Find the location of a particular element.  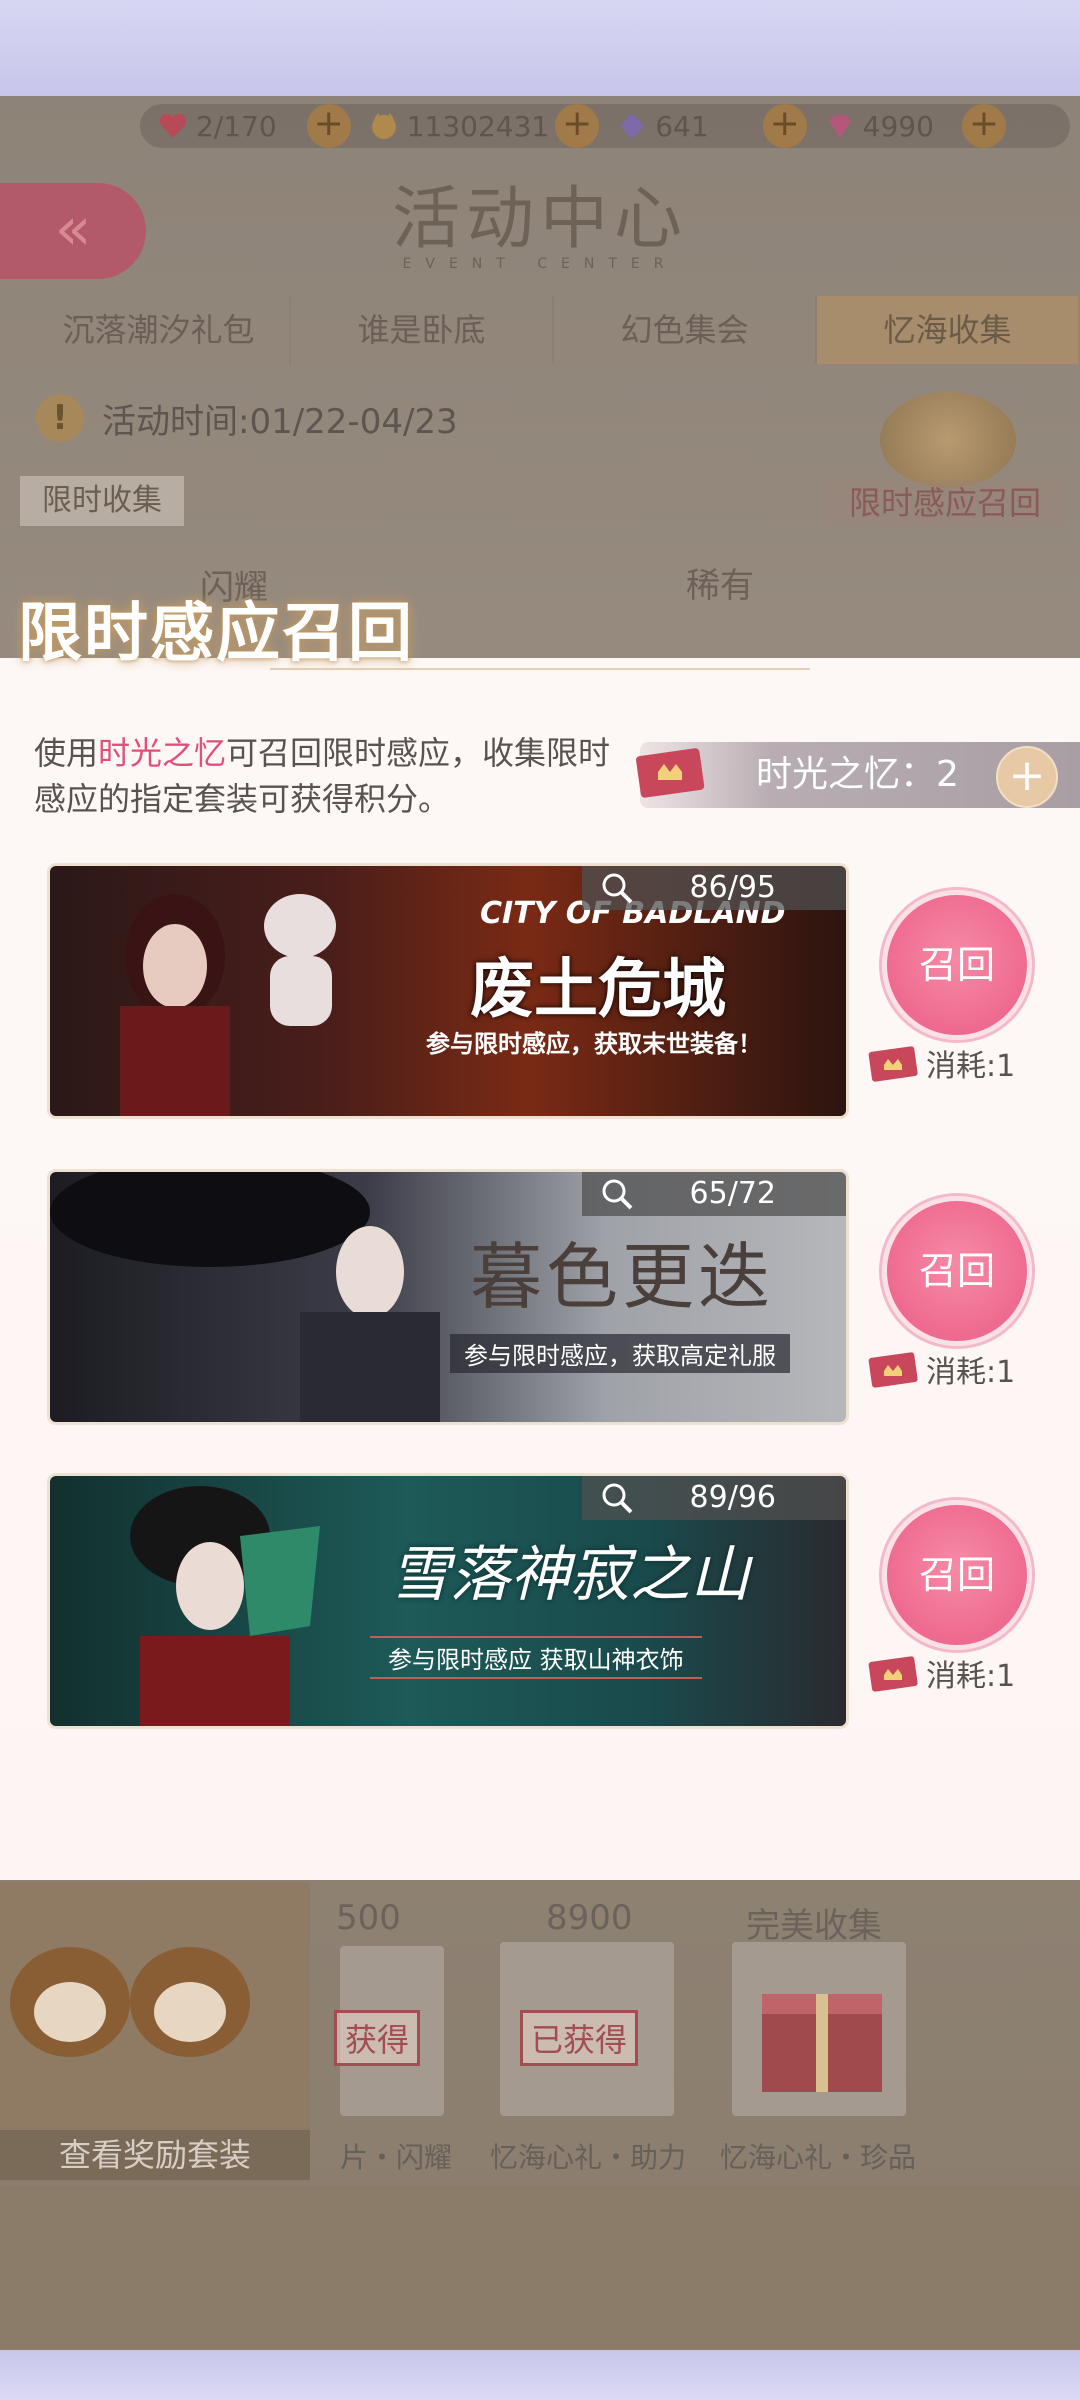

currency-count: 时光之忆：2 is located at coordinates (857, 774).